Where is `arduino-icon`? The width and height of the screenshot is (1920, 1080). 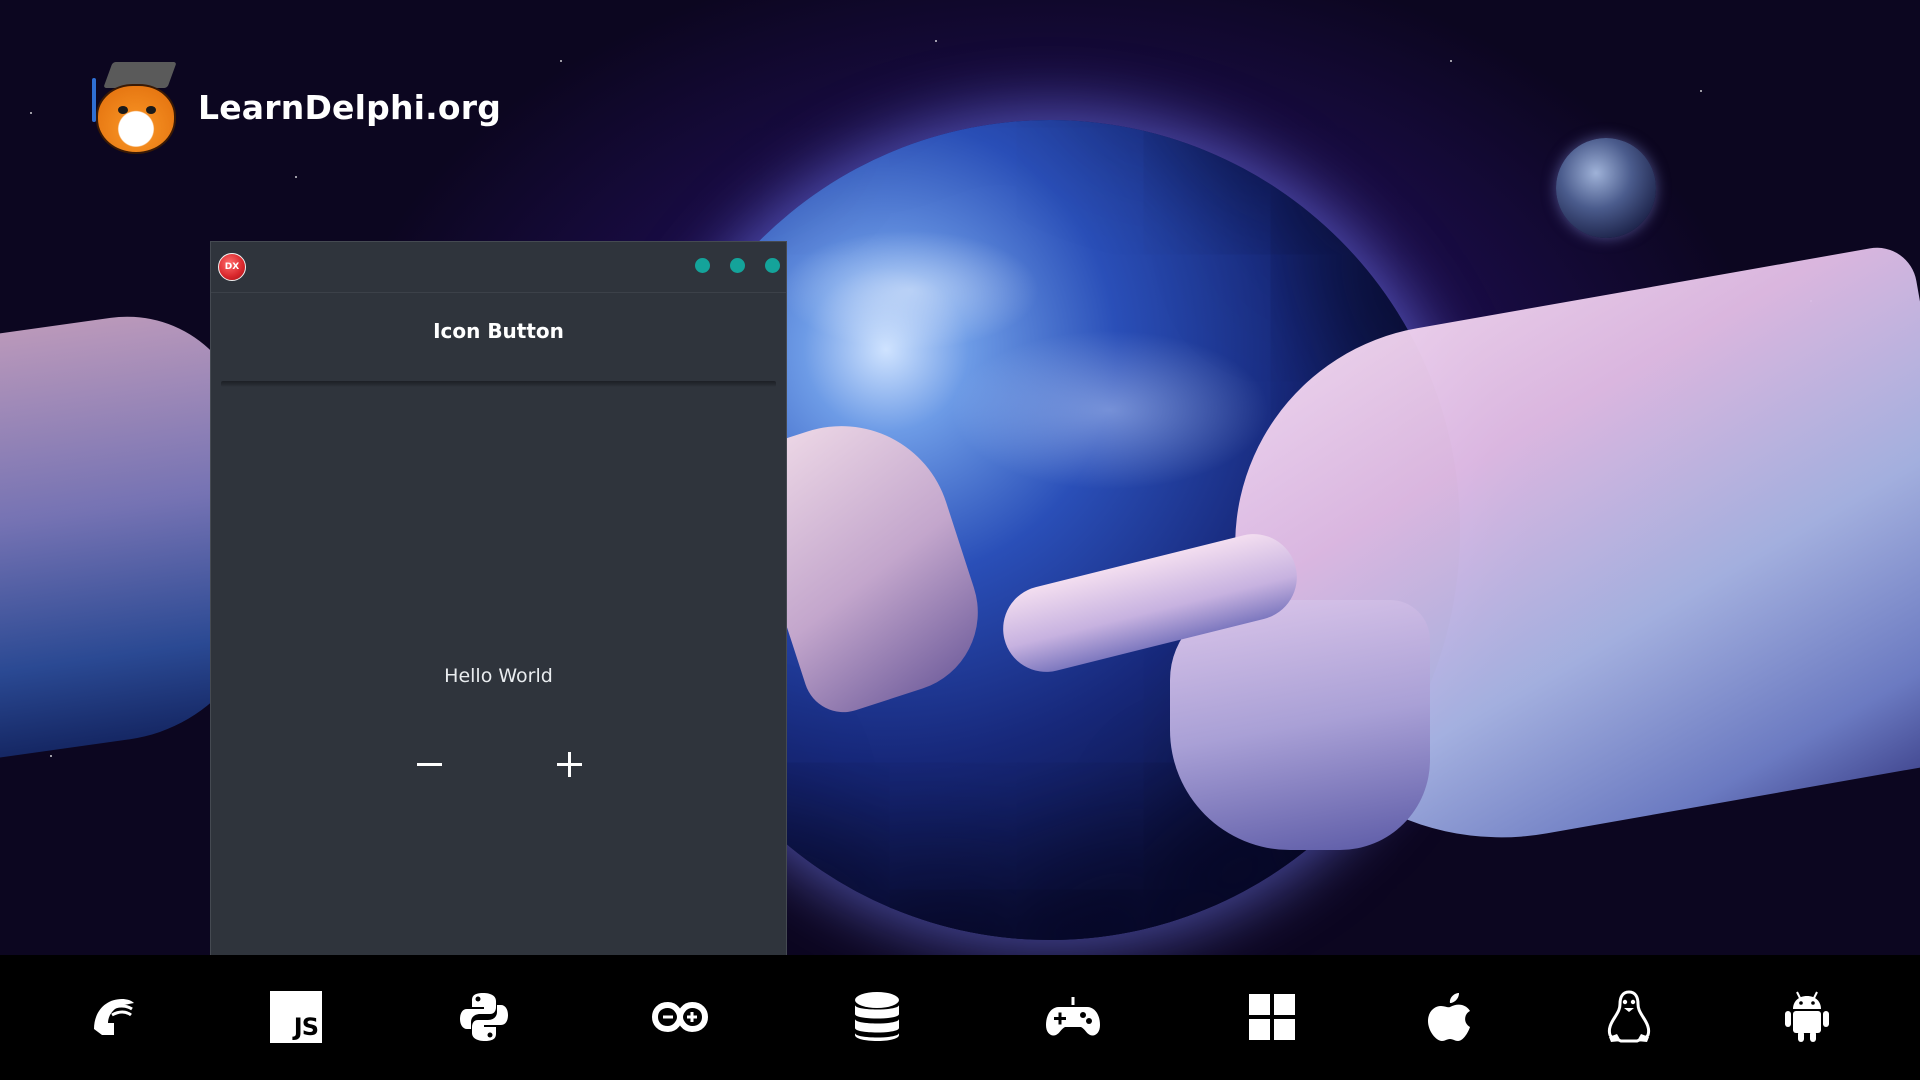 arduino-icon is located at coordinates (680, 1017).